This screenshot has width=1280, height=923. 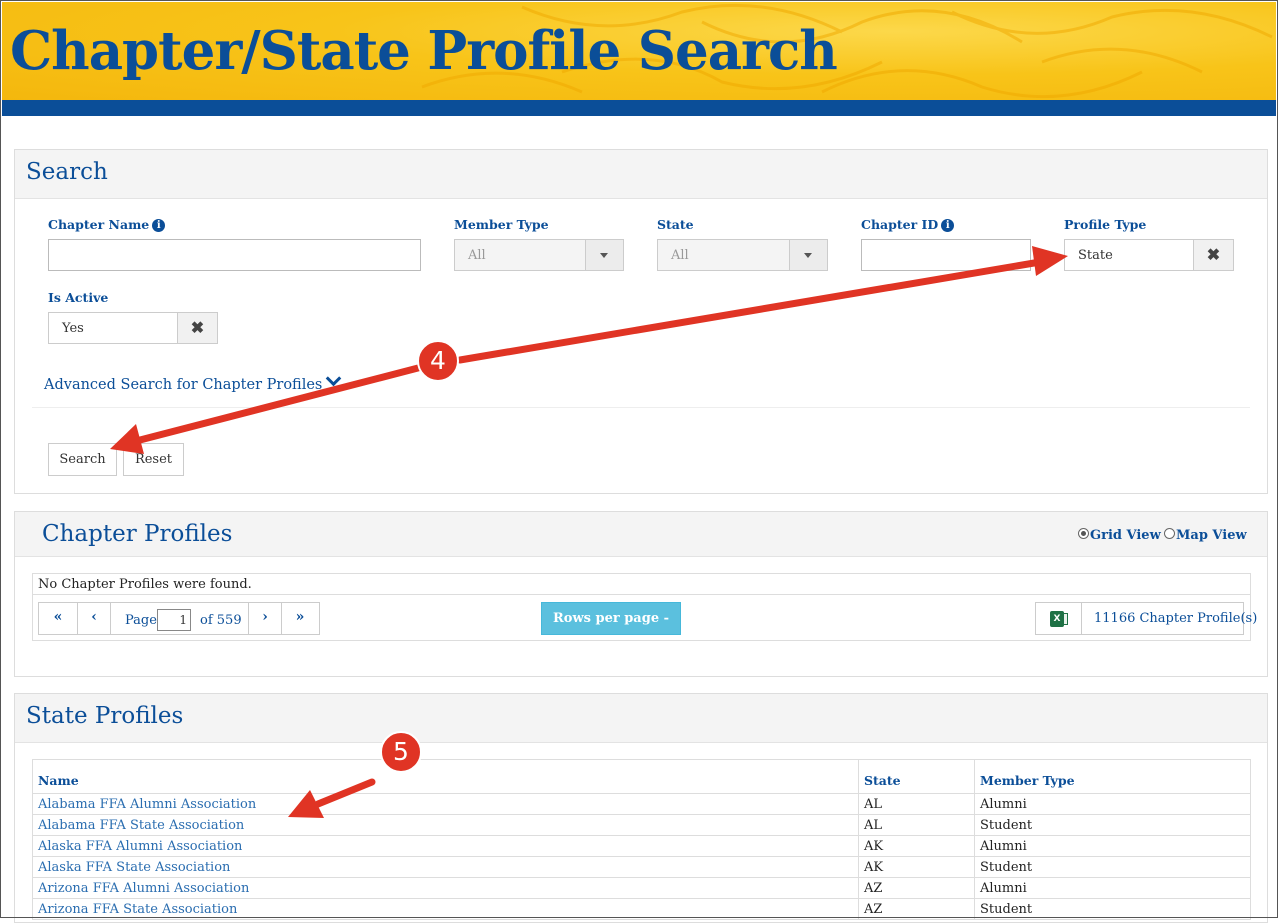 I want to click on step-5-badge: 5, so click(x=401, y=752).